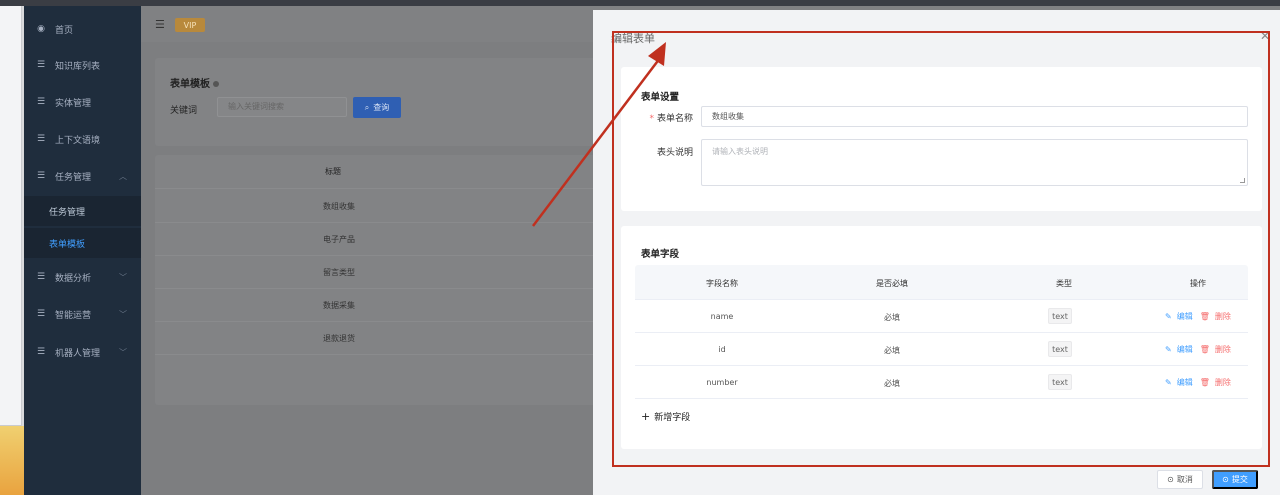 Image resolution: width=1280 pixels, height=495 pixels. What do you see at coordinates (82, 176) in the screenshot?
I see `sidebar-item-tasks: ☰ 任务管理 ︿` at bounding box center [82, 176].